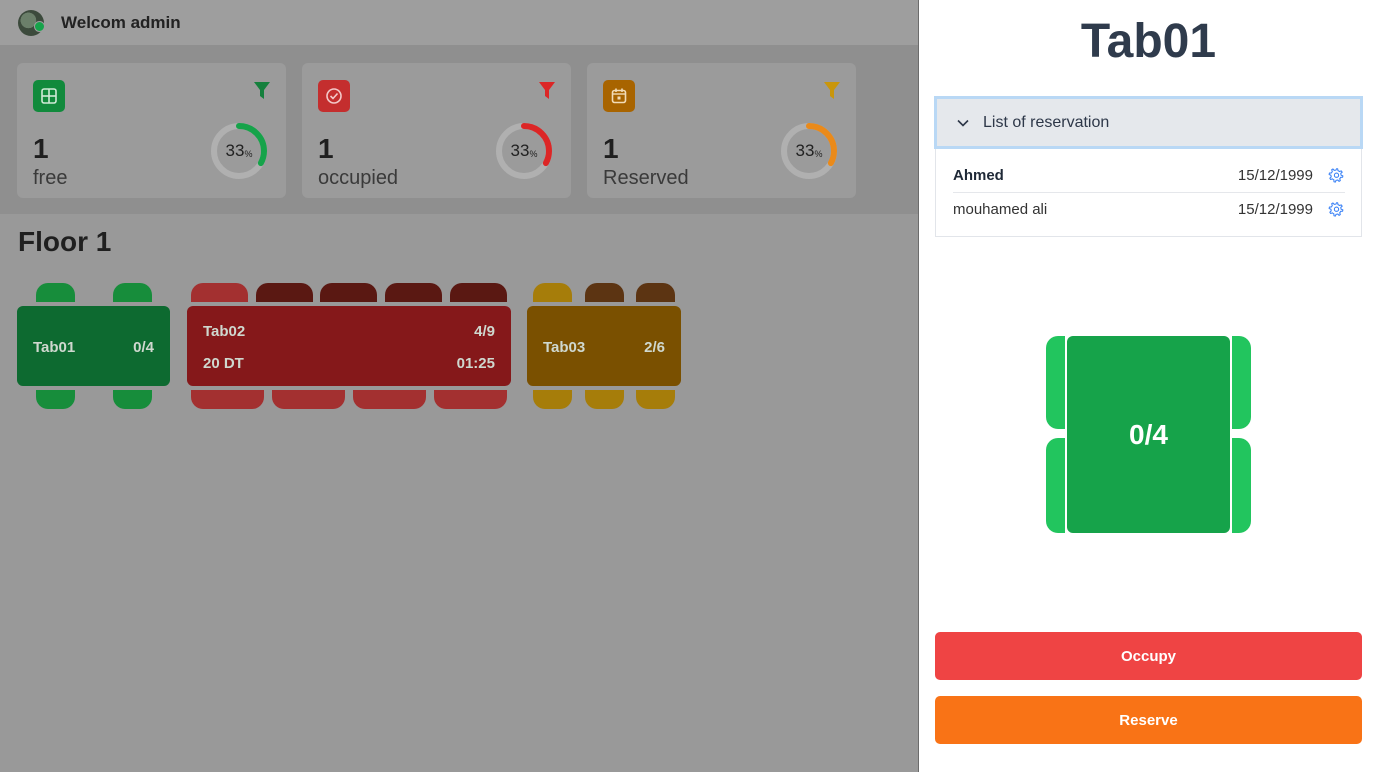  Describe the element at coordinates (1149, 175) in the screenshot. I see `list-item: Ahmed 15/12/1999` at that location.